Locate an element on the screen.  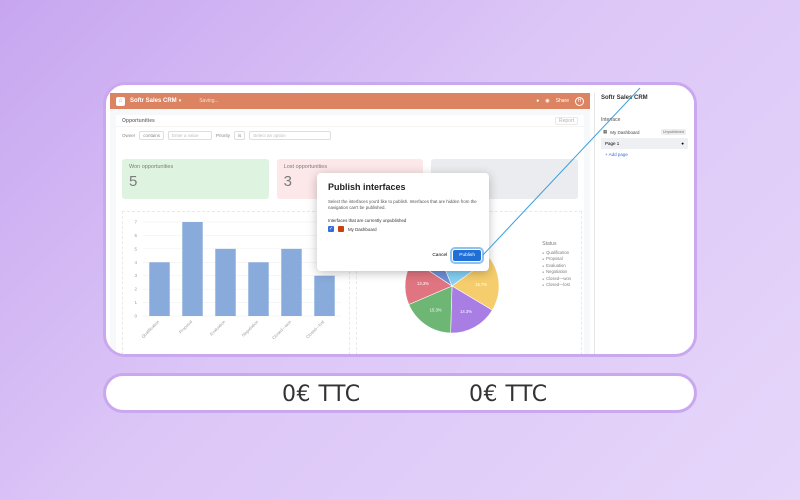
dashboard-label: My Dashboard is located at coordinates (625, 132).